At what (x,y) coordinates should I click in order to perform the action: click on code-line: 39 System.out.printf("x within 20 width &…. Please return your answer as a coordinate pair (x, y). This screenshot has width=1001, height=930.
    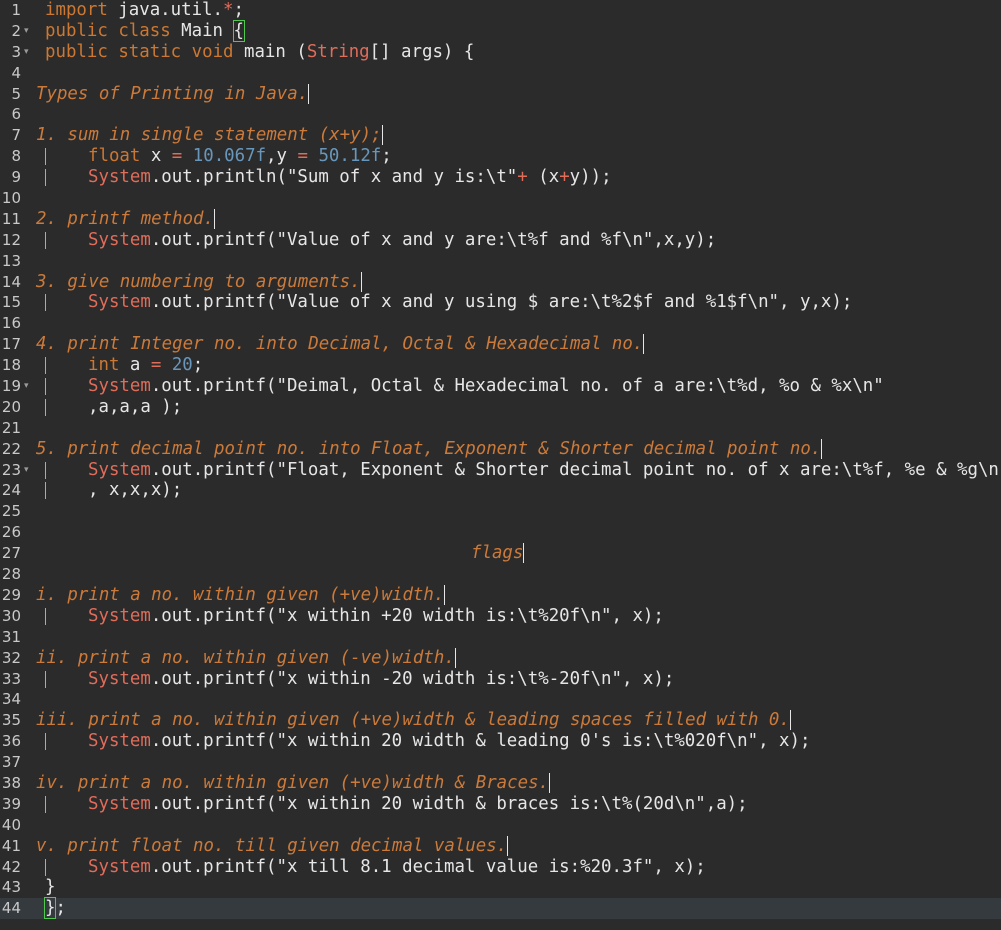
    Looking at the image, I should click on (500, 804).